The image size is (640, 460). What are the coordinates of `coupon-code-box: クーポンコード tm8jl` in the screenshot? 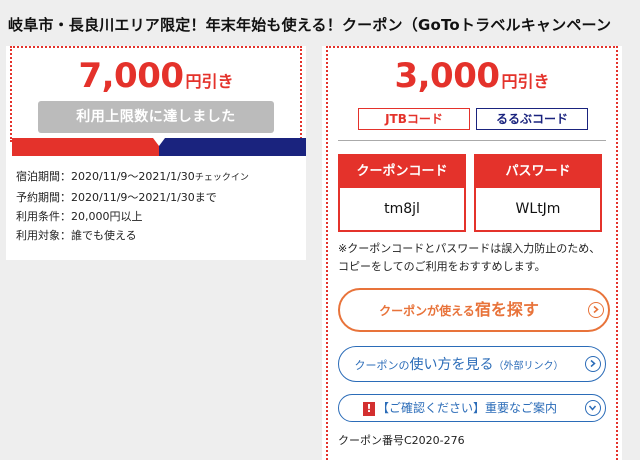 It's located at (402, 193).